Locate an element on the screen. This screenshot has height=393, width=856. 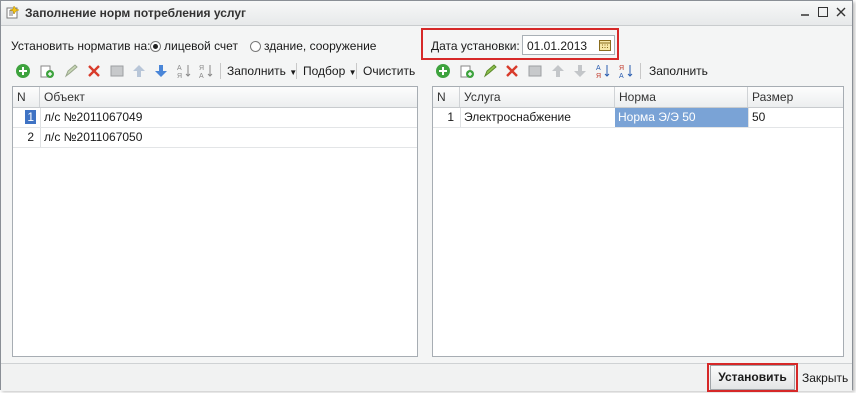
radio-building-label: здание, сооружение is located at coordinates (320, 46).